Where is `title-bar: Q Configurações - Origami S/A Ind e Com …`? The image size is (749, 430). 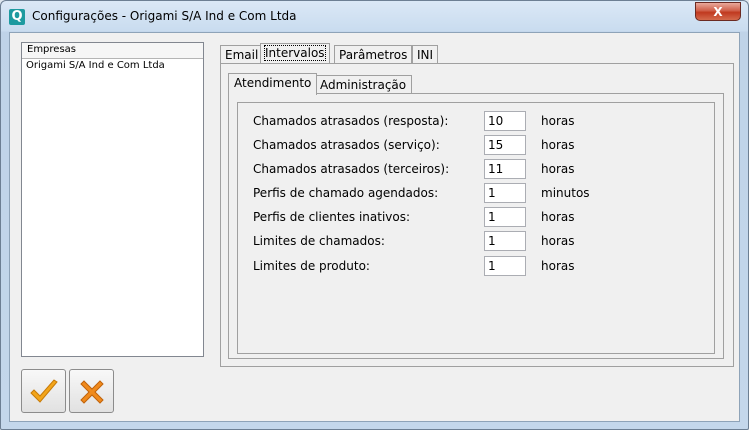
title-bar: Q Configurações - Origami S/A Ind e Com … is located at coordinates (374, 16).